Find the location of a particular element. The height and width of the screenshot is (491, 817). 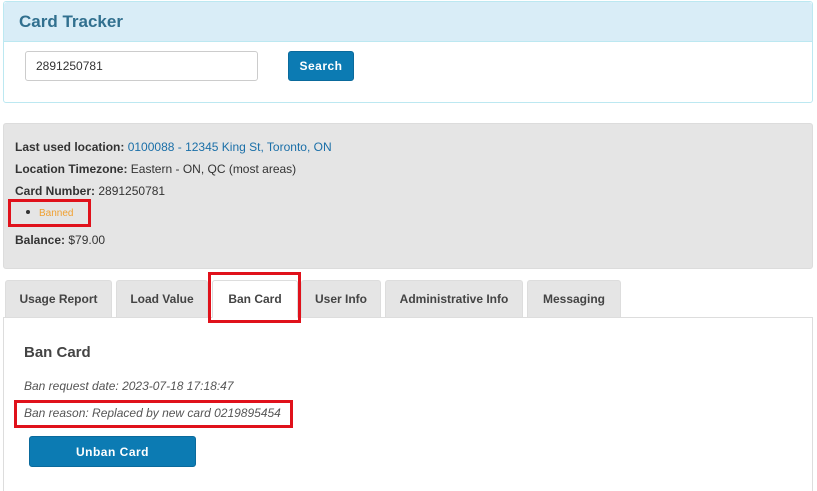

tab-user-info: User Info is located at coordinates (341, 299).